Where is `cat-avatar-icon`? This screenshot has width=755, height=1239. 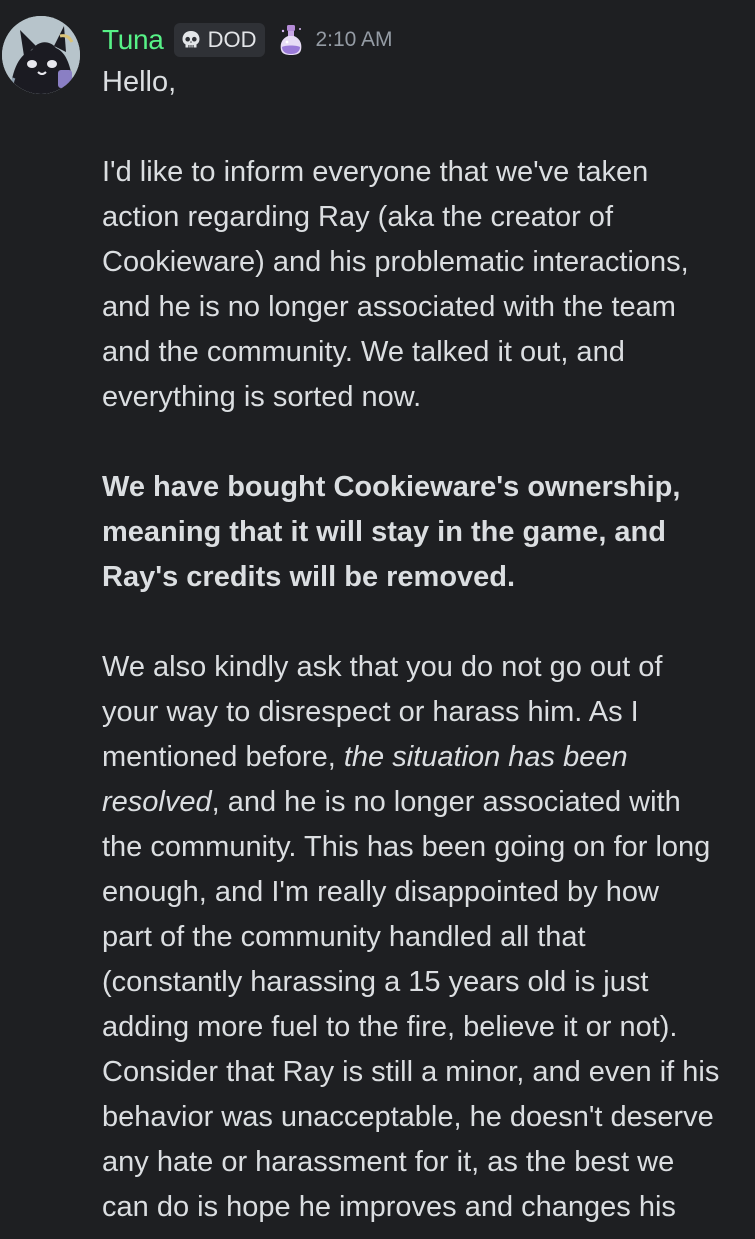
cat-avatar-icon is located at coordinates (41, 55).